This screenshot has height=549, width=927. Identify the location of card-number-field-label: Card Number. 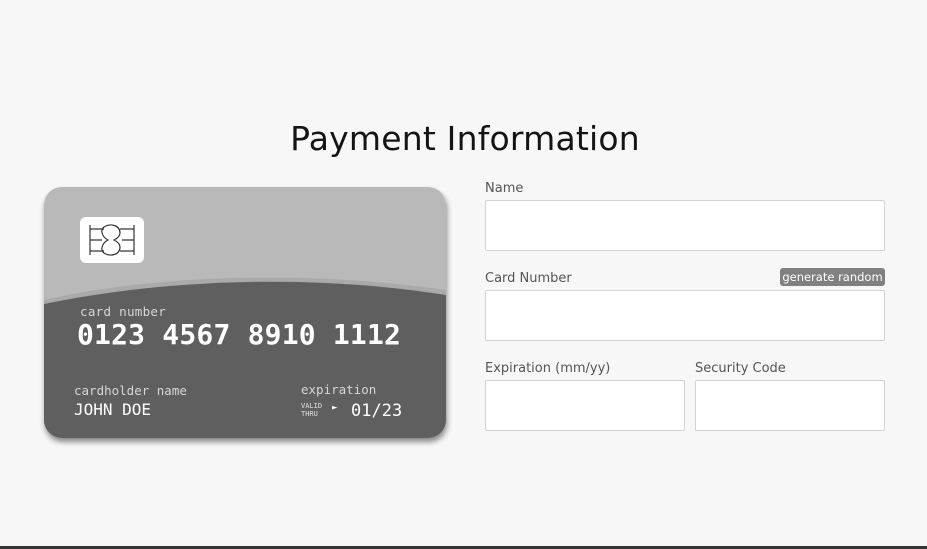
(528, 278).